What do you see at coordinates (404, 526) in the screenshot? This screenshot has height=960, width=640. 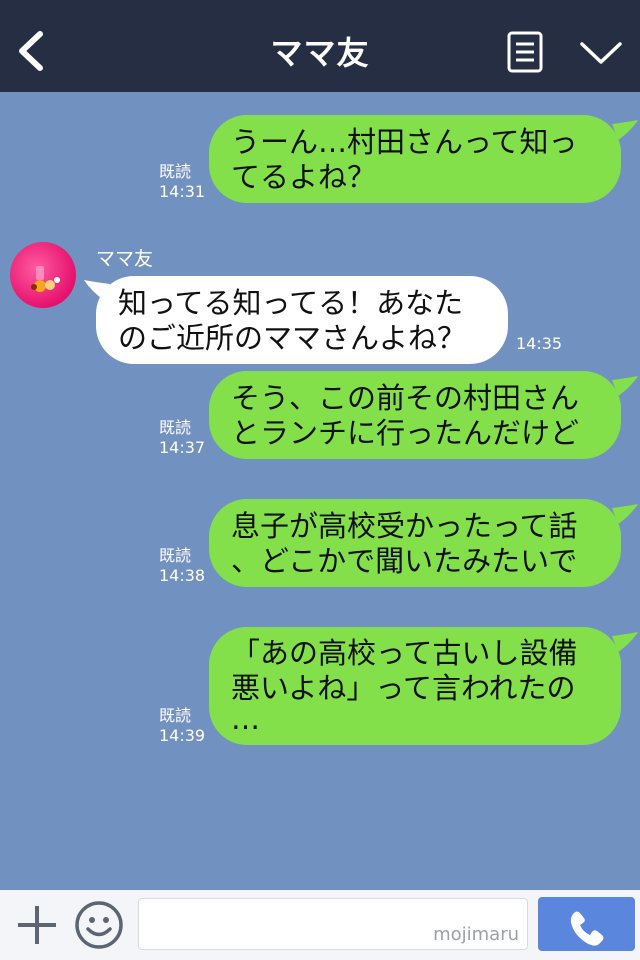 I see `message-line: 息子が高校受かったって話` at bounding box center [404, 526].